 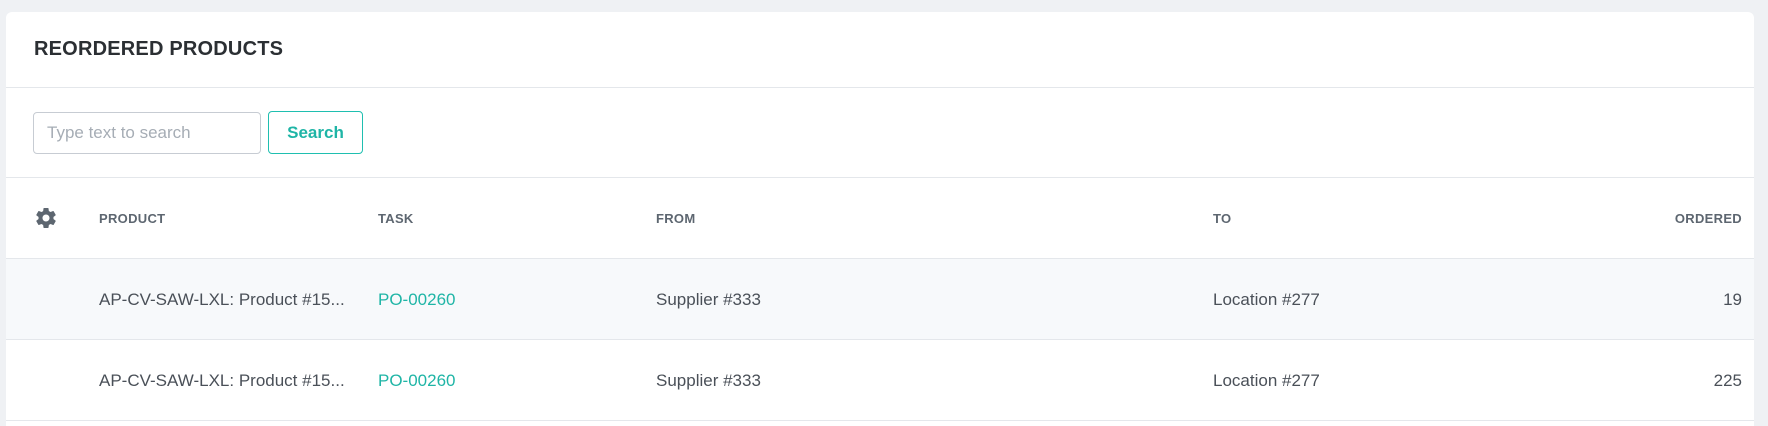 What do you see at coordinates (315, 132) in the screenshot?
I see `search-button: Search` at bounding box center [315, 132].